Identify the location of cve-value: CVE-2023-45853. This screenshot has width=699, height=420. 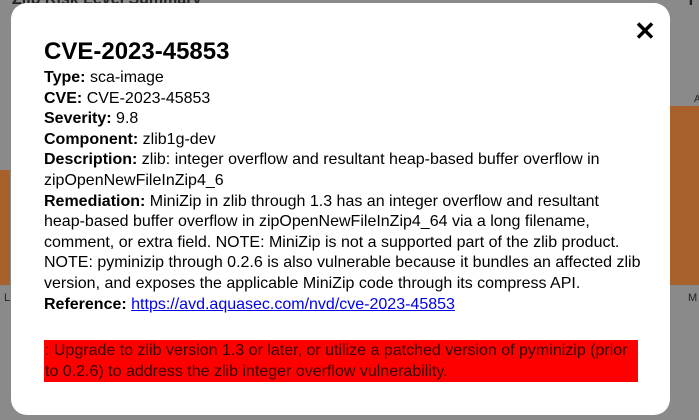
(148, 98).